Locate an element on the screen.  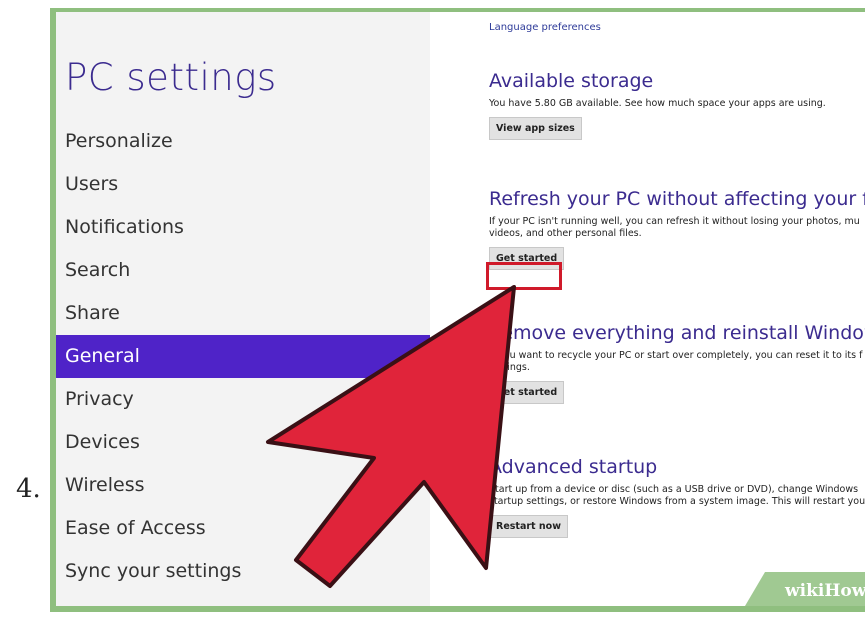
wikihow-watermark: wikiHow is located at coordinates (805, 589).